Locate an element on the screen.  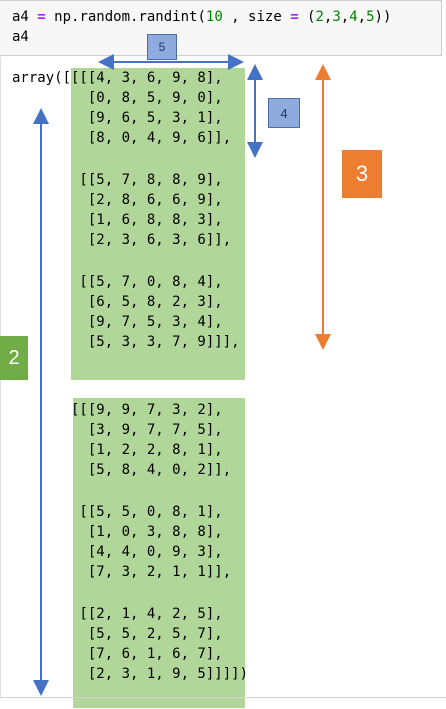
label-box-4: 4 is located at coordinates (284, 113).